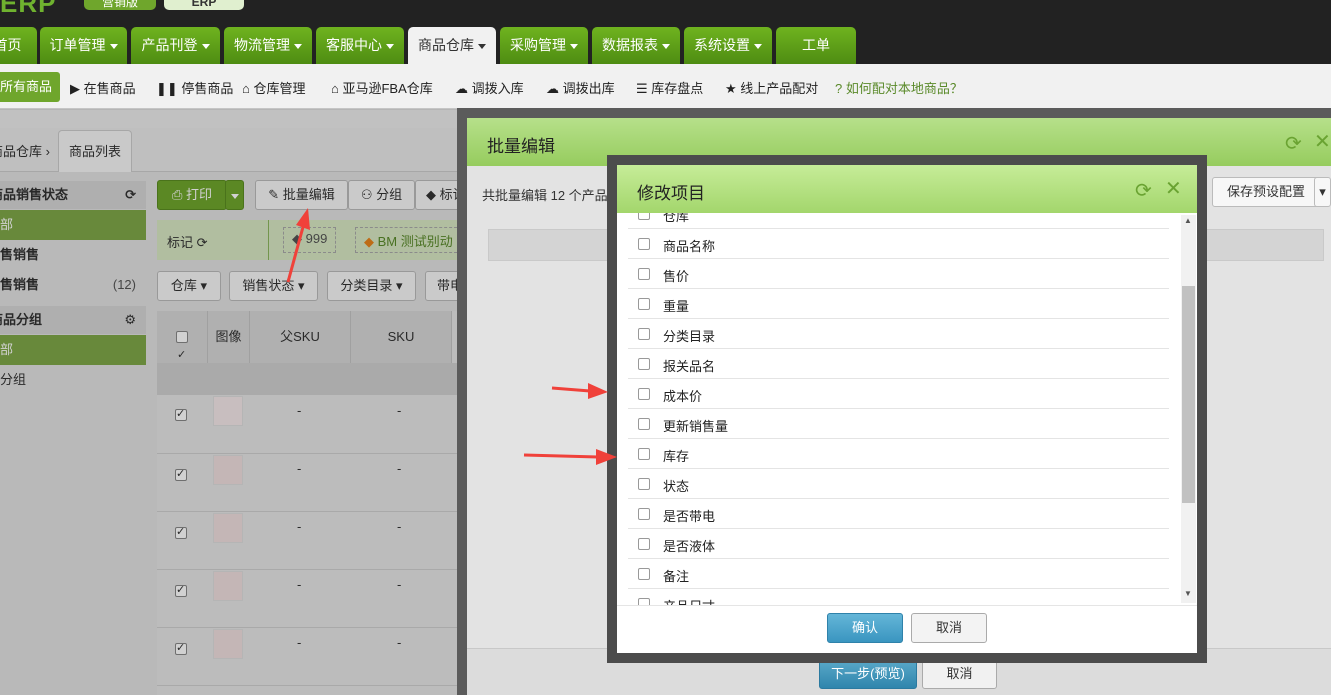 Image resolution: width=1331 pixels, height=695 pixels. I want to click on arrow-to-batch-edit, so click(295, 254).